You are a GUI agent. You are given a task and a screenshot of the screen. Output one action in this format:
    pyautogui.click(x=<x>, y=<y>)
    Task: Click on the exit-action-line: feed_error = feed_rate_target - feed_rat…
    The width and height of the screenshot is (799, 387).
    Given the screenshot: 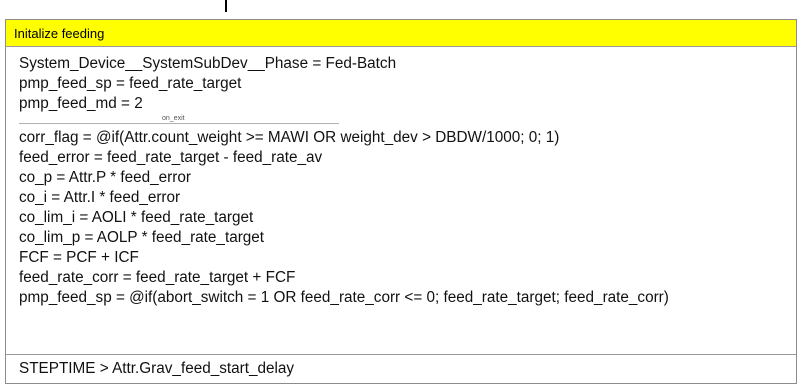 What is the action you would take?
    pyautogui.click(x=171, y=157)
    